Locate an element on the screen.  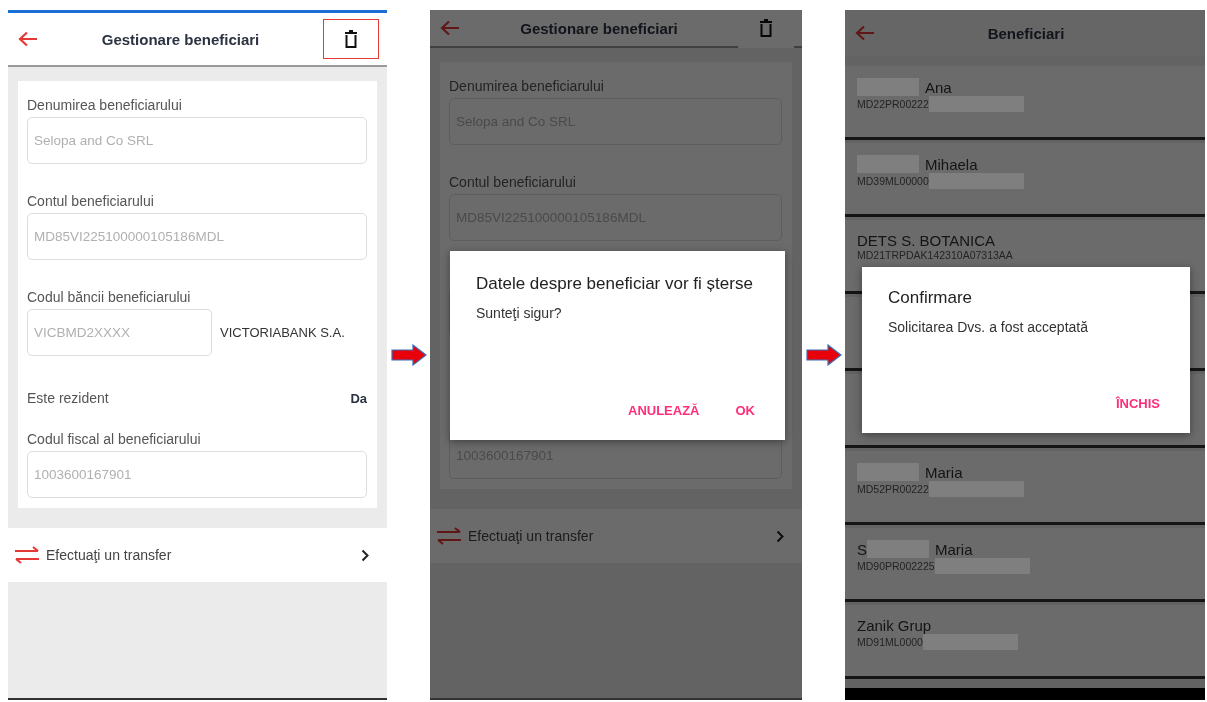
account-number: MD39ML00000 is located at coordinates (893, 181).